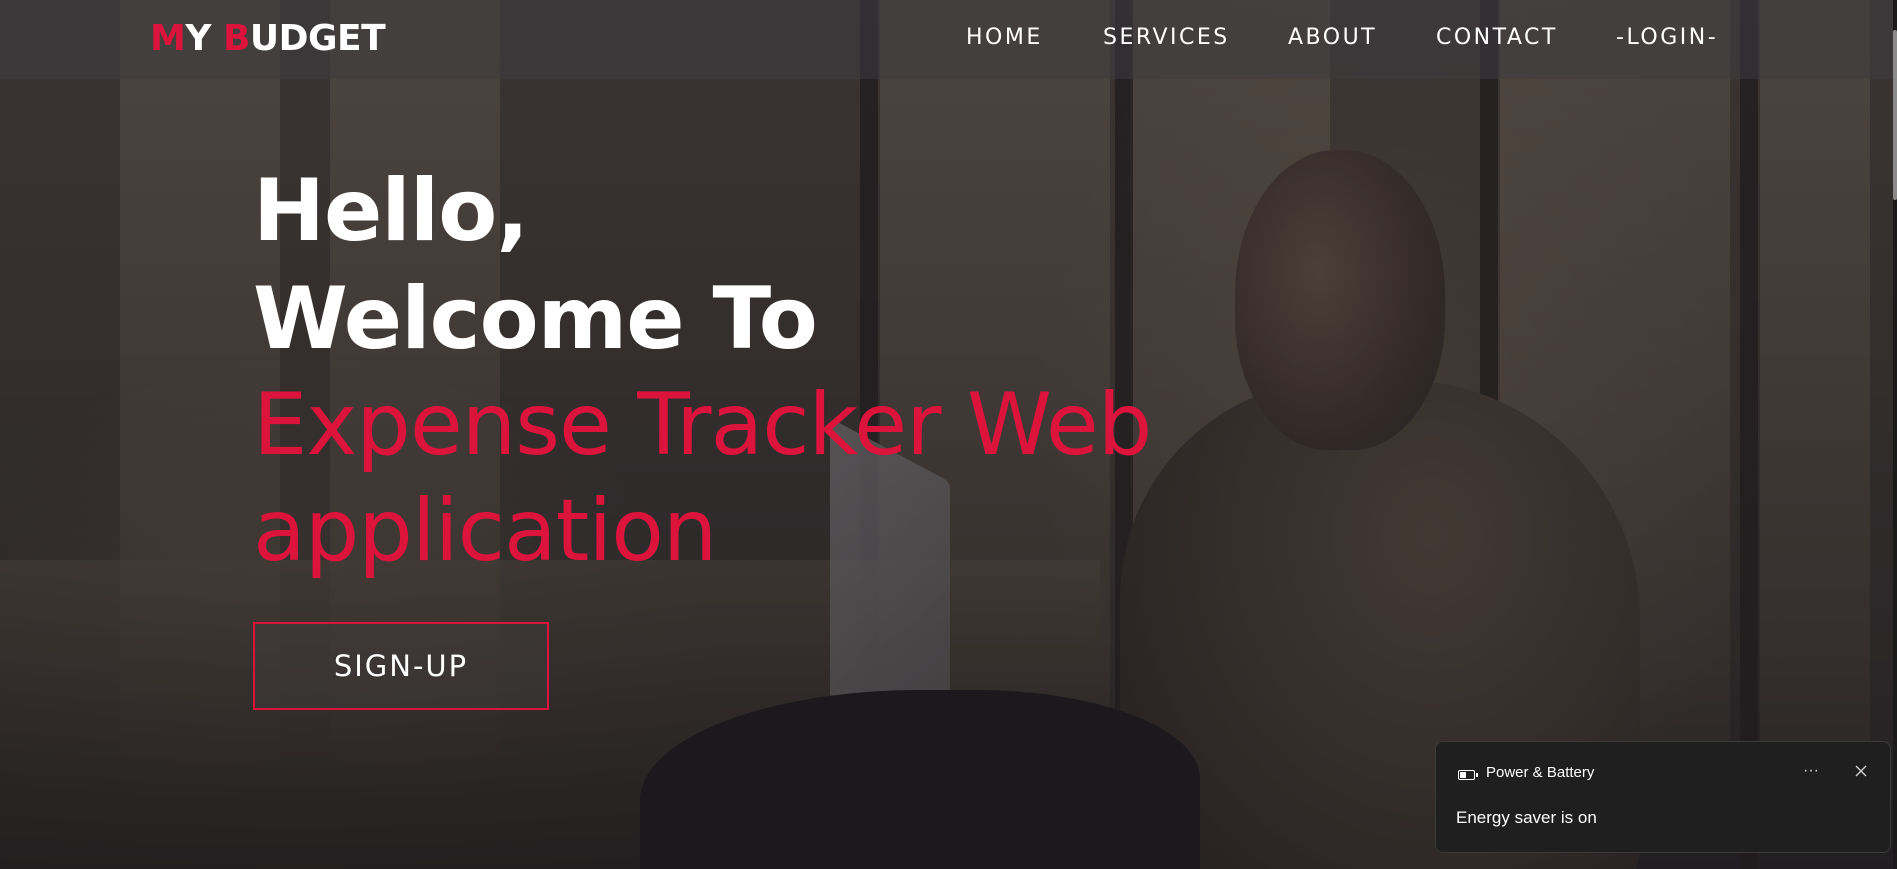 The width and height of the screenshot is (1897, 869). What do you see at coordinates (485, 531) in the screenshot?
I see `hero-app-name-line2: application` at bounding box center [485, 531].